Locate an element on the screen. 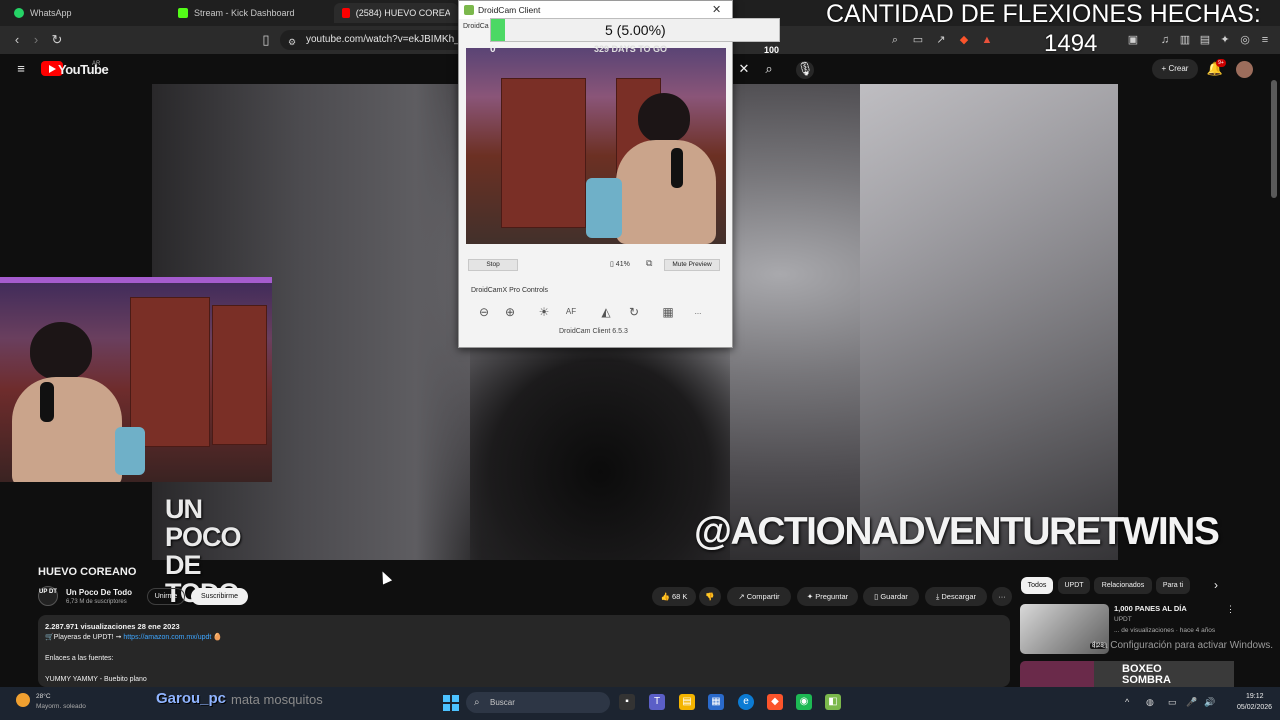 This screenshot has height=720, width=1280. subscriber-count: 6,73 M de suscriptores is located at coordinates (96, 602).